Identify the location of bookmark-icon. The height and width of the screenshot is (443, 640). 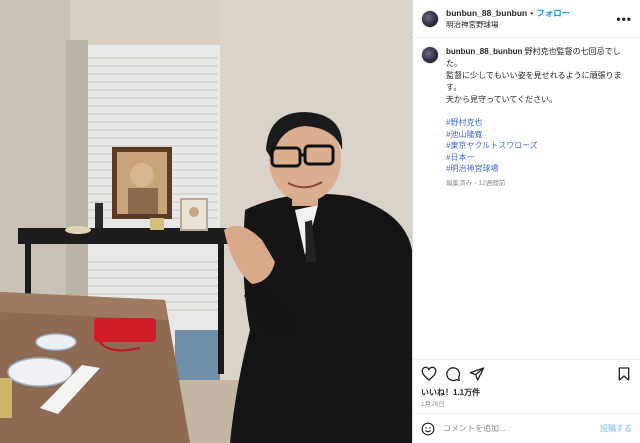
(624, 374).